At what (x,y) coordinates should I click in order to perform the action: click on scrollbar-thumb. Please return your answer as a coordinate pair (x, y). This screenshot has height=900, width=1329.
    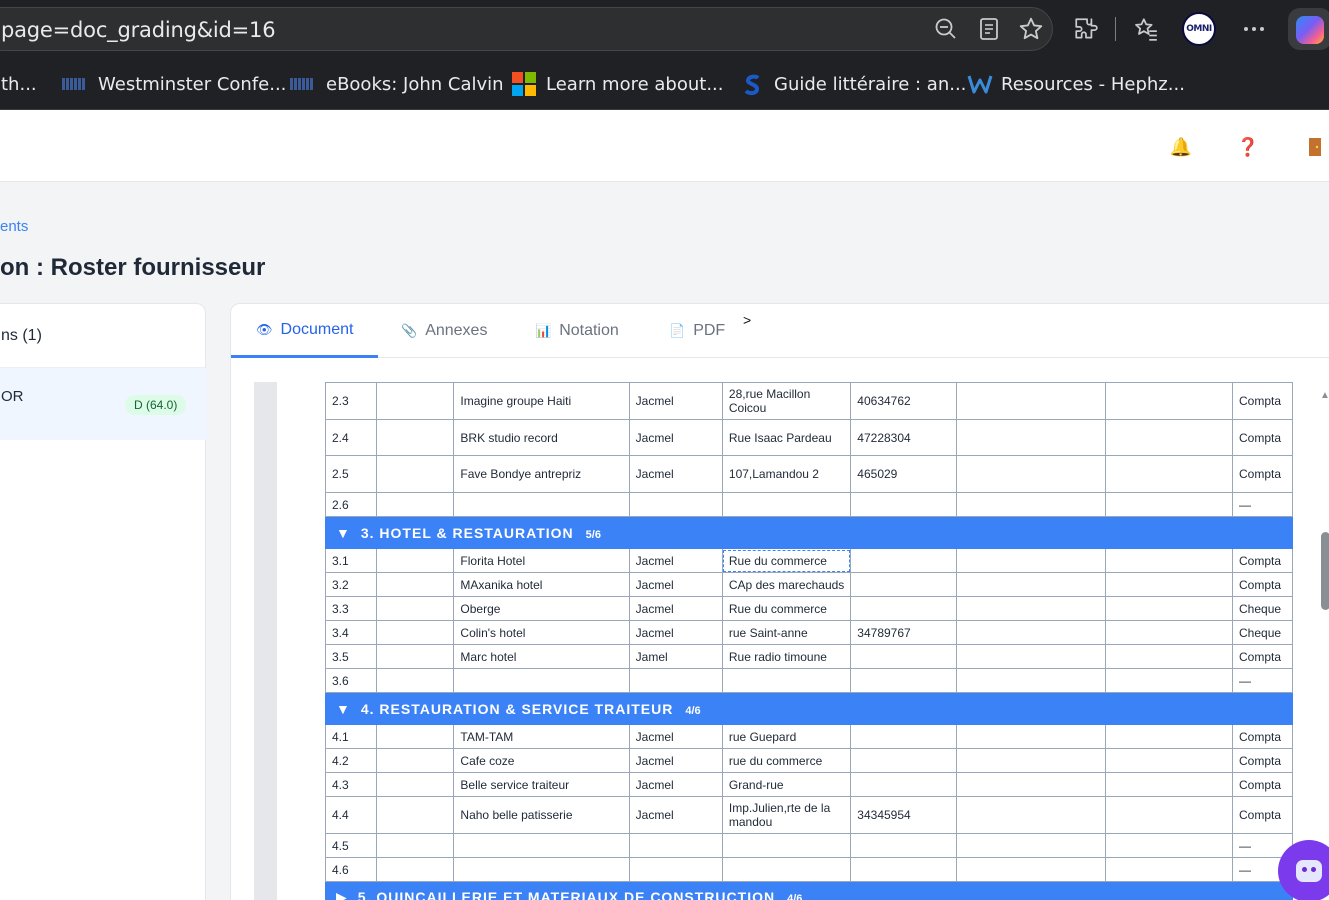
    Looking at the image, I should click on (1325, 571).